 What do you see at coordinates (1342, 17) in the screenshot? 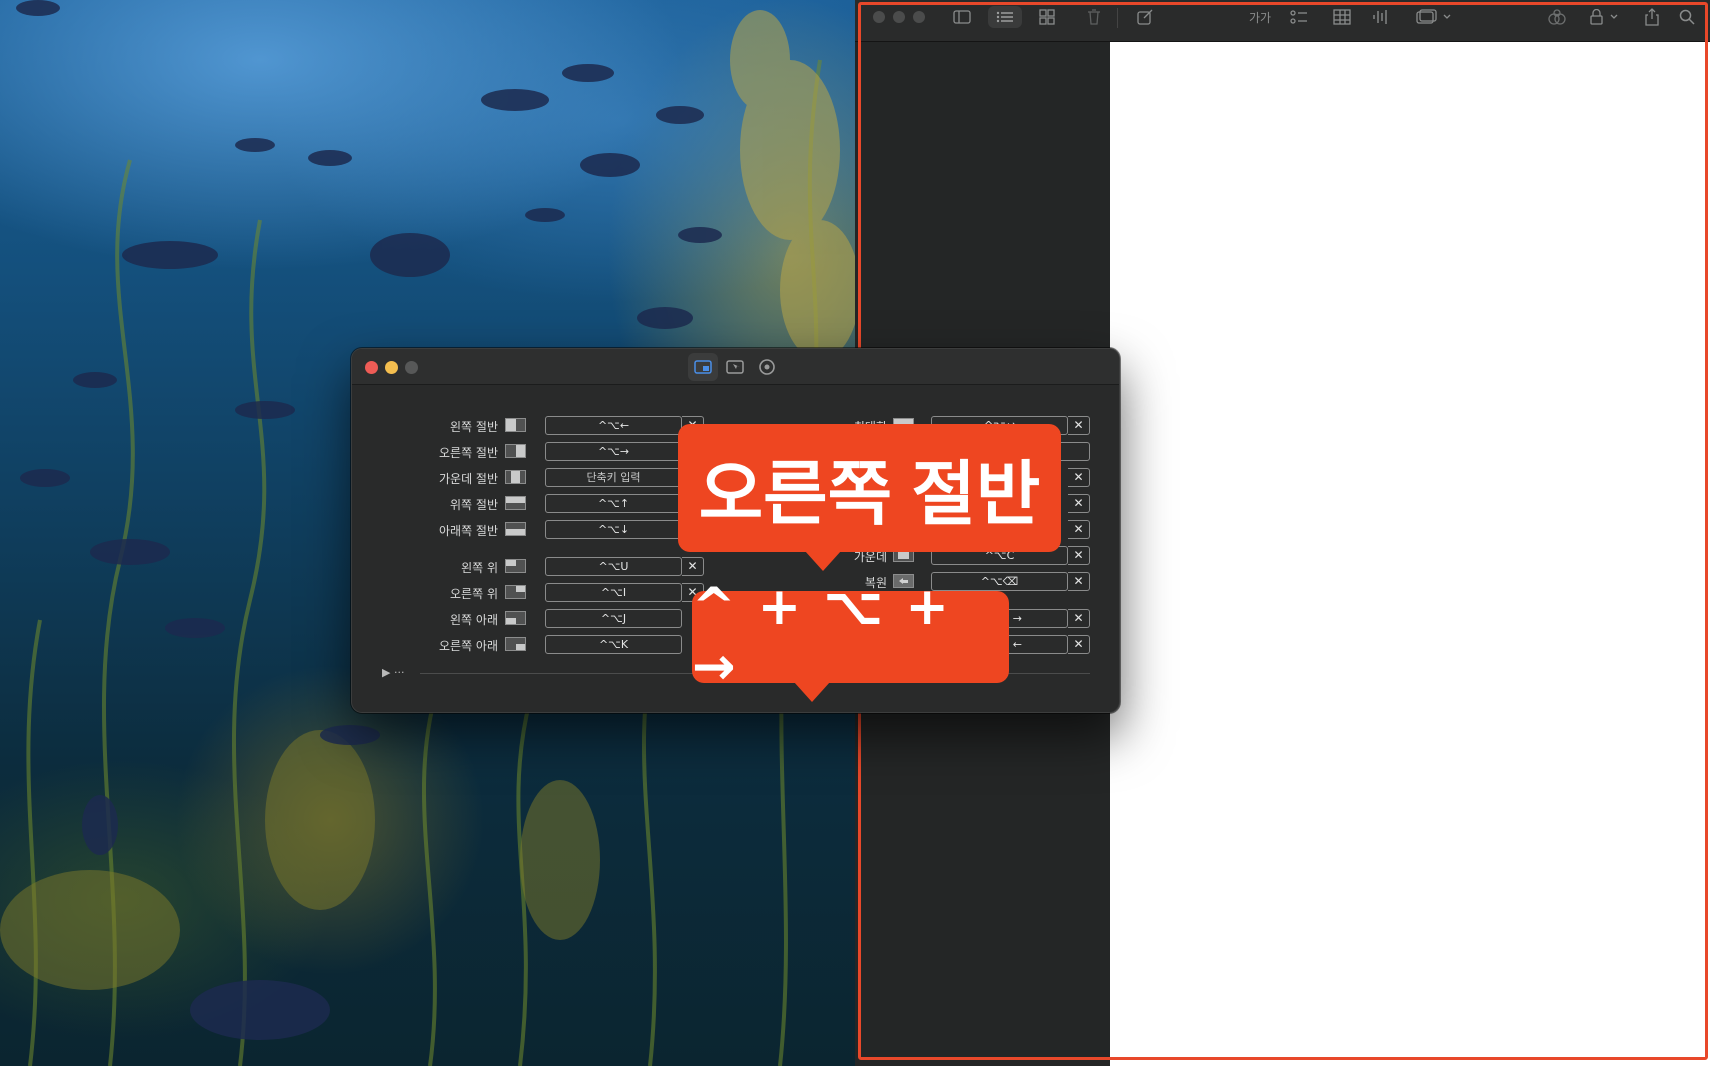
I see `table-icon` at bounding box center [1342, 17].